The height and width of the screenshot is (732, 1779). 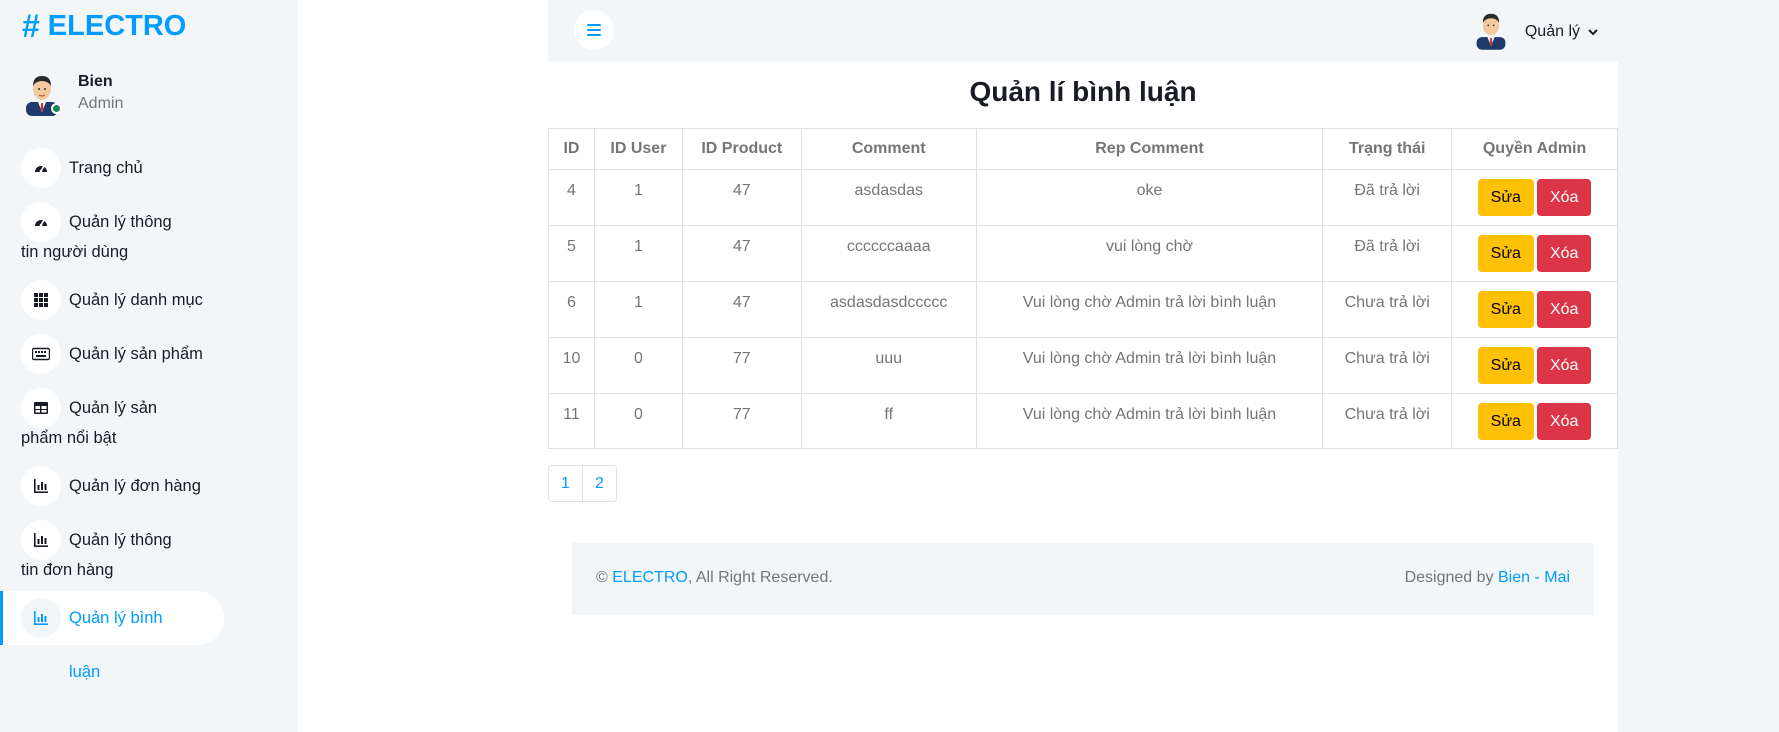 What do you see at coordinates (888, 365) in the screenshot?
I see `cell-comment: uuu` at bounding box center [888, 365].